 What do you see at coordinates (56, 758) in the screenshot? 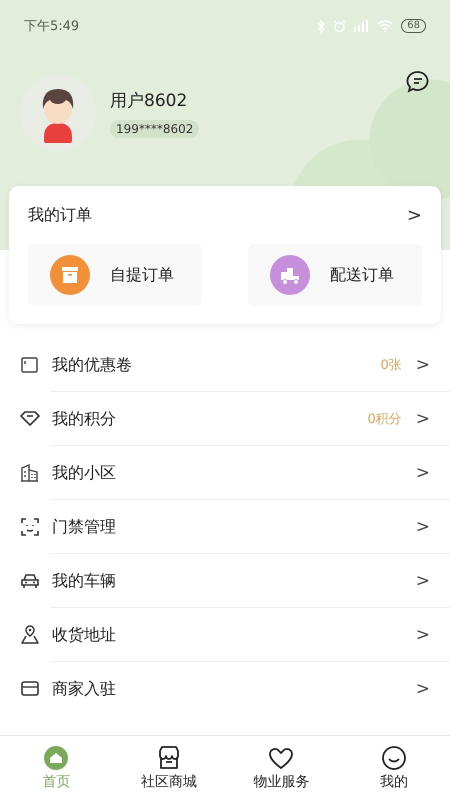
I see `home-icon` at bounding box center [56, 758].